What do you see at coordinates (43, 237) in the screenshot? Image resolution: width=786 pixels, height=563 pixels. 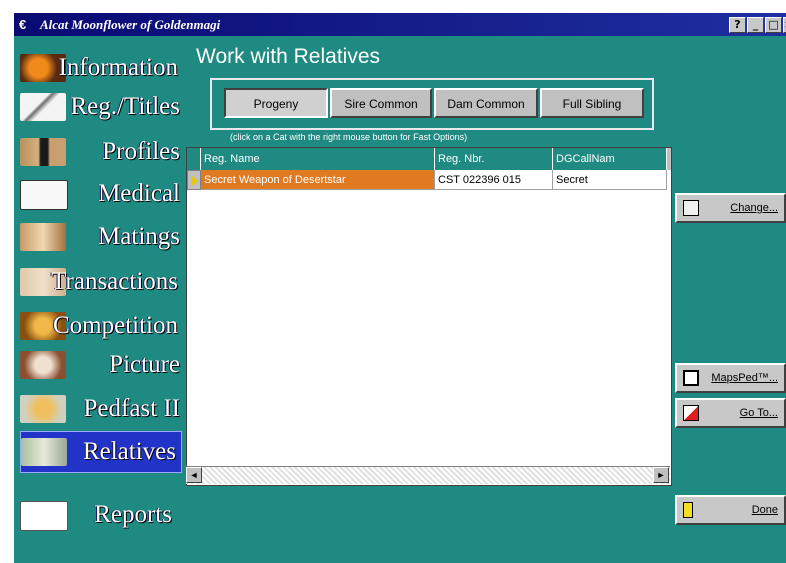 I see `cats-icon` at bounding box center [43, 237].